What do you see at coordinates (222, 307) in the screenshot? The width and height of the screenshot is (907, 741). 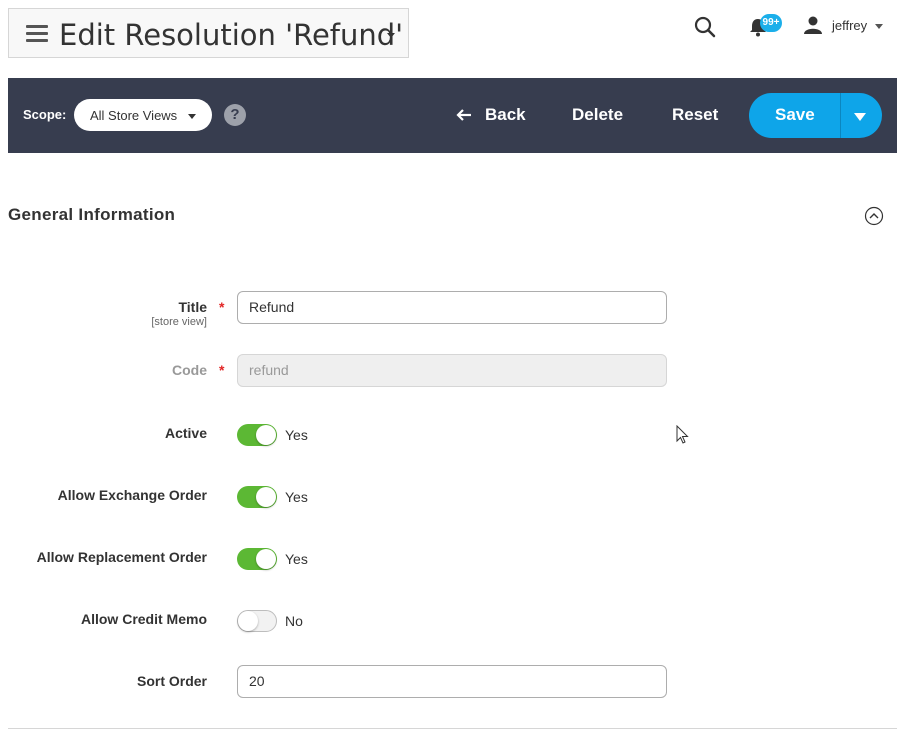 I see `title-required-marker: *` at bounding box center [222, 307].